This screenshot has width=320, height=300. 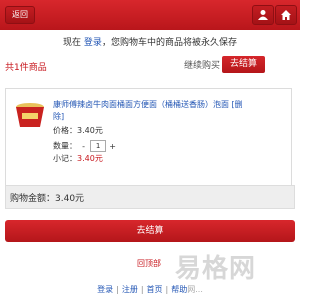 I want to click on checkout-button: 去结算, so click(x=150, y=231).